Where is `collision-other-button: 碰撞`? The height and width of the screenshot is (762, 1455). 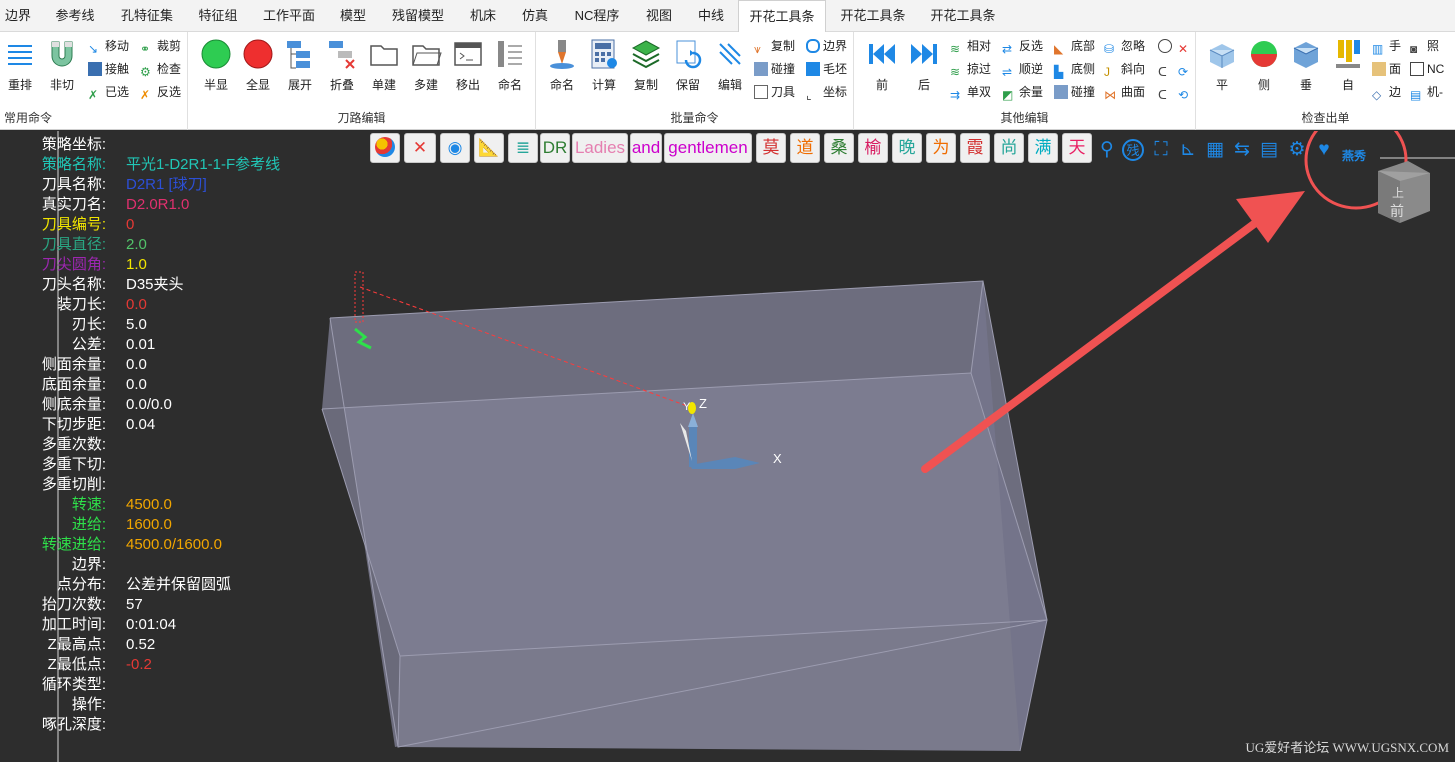 collision-other-button: 碰撞 is located at coordinates (1074, 92).